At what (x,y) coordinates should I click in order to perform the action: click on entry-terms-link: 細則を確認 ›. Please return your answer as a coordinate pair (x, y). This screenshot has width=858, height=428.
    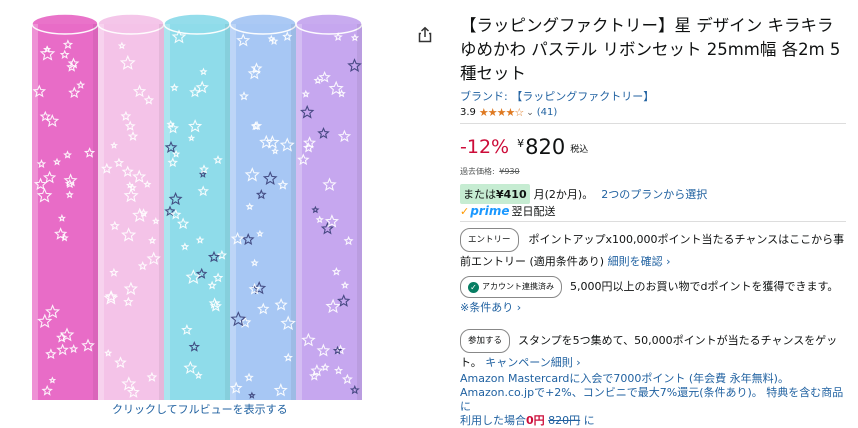
    Looking at the image, I should click on (639, 261).